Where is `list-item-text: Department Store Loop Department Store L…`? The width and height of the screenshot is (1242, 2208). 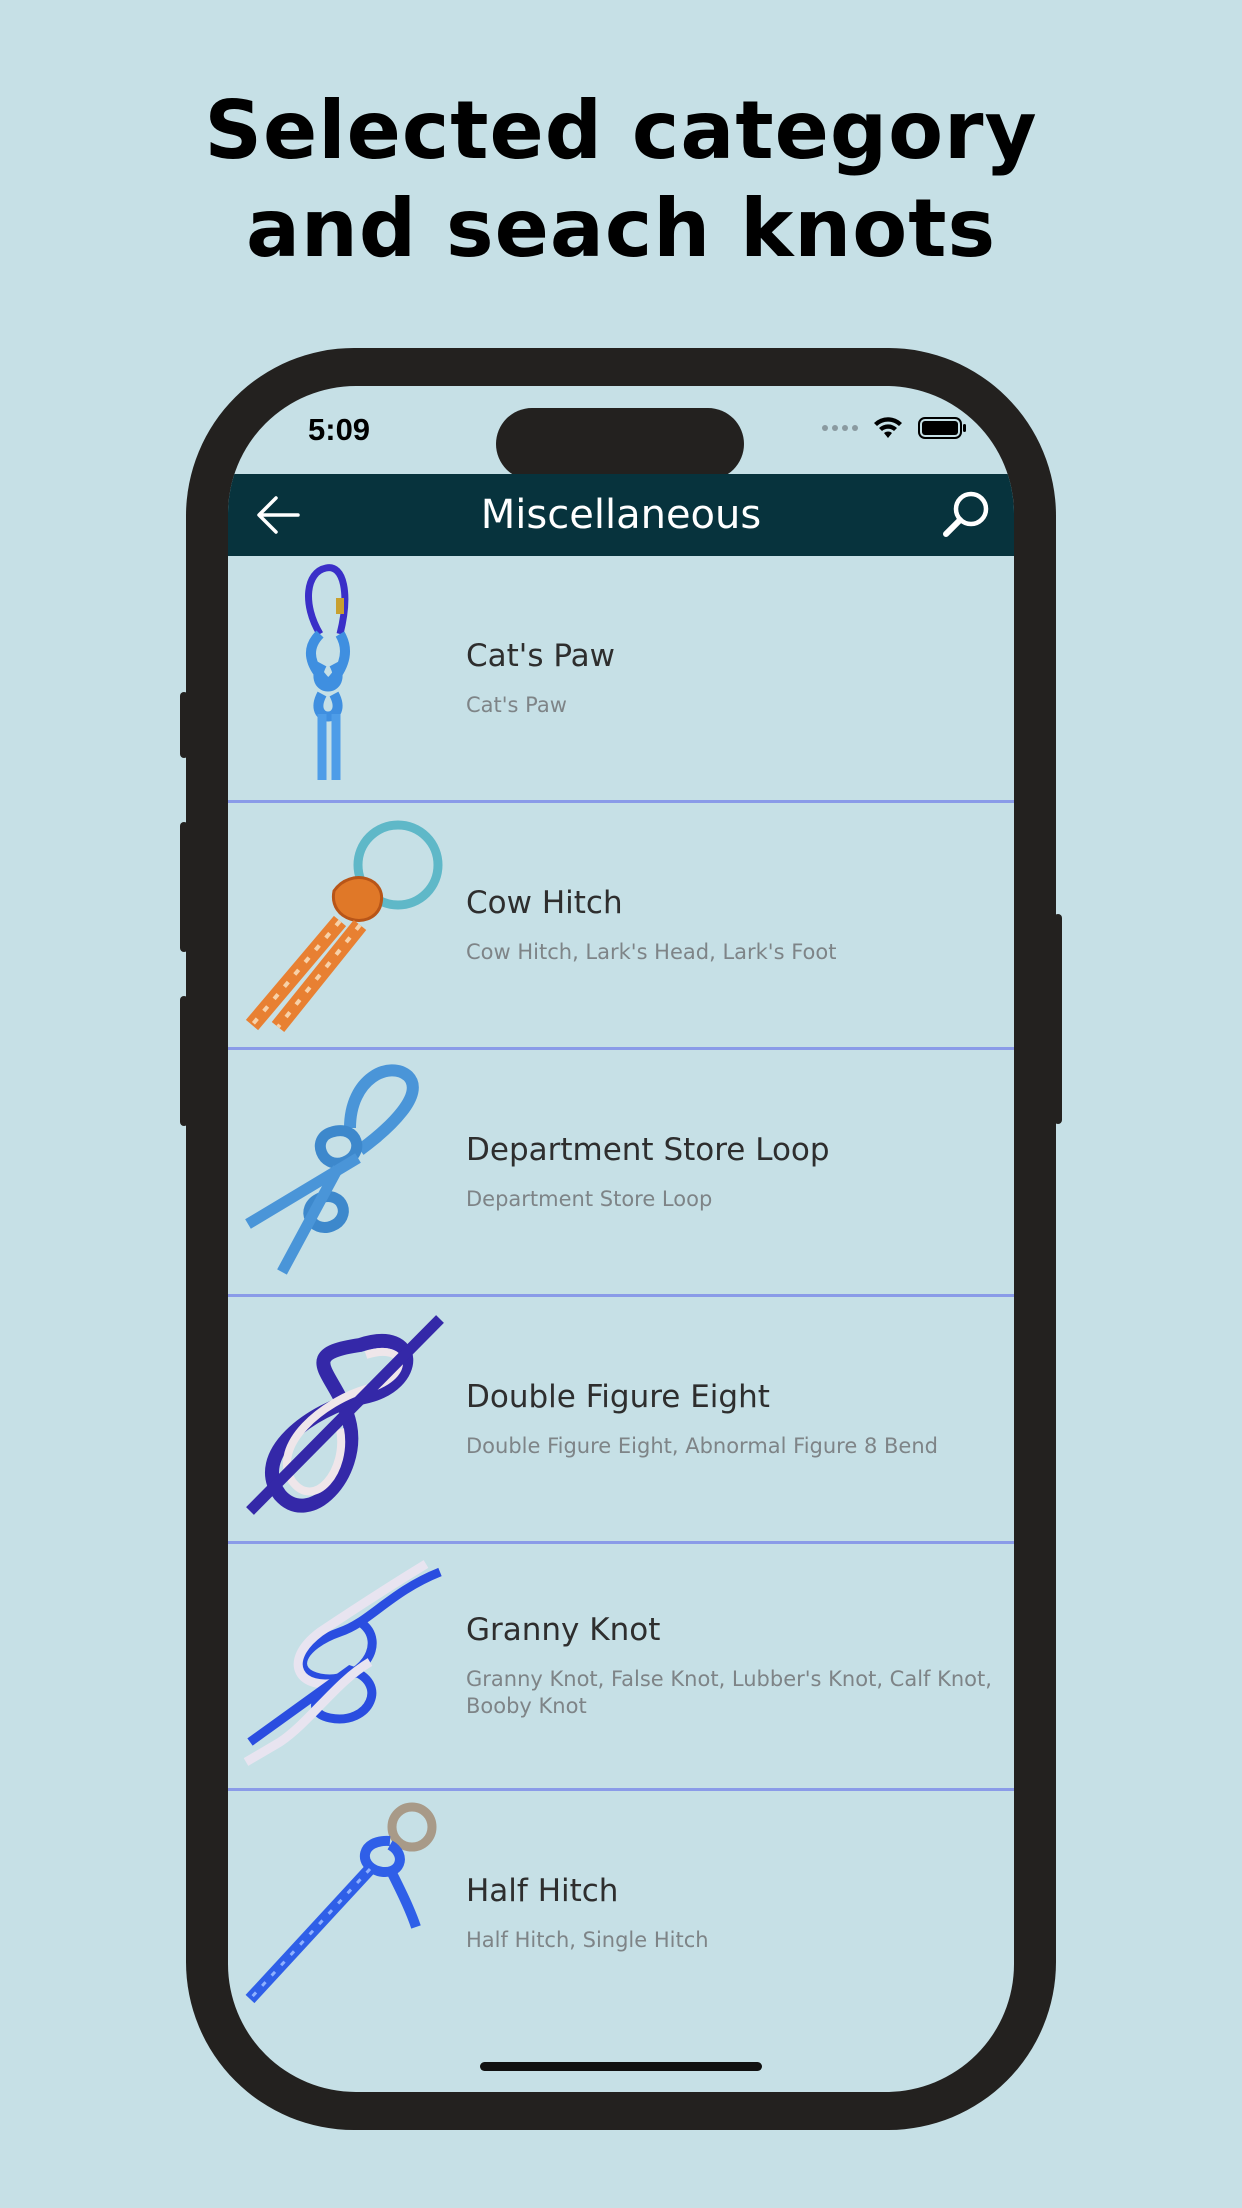
list-item-text: Department Store Loop Department Store L… is located at coordinates (731, 1172).